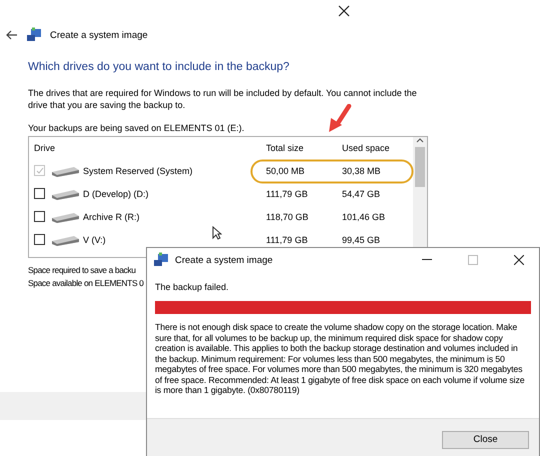 Image resolution: width=540 pixels, height=456 pixels. What do you see at coordinates (99, 35) in the screenshot?
I see `window-title: Create a system image` at bounding box center [99, 35].